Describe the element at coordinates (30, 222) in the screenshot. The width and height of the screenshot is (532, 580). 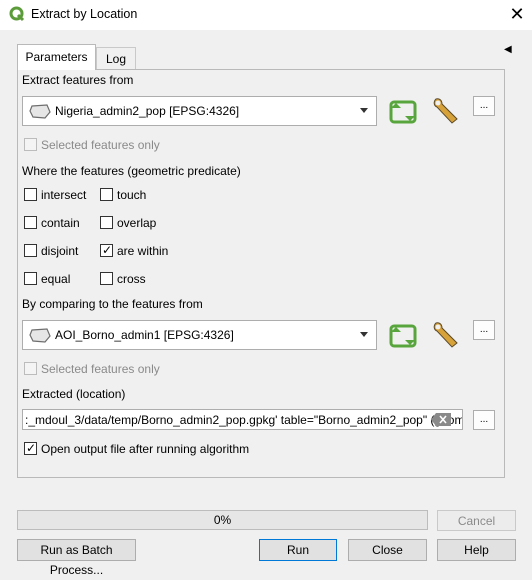
I see `checkbox-contain` at that location.